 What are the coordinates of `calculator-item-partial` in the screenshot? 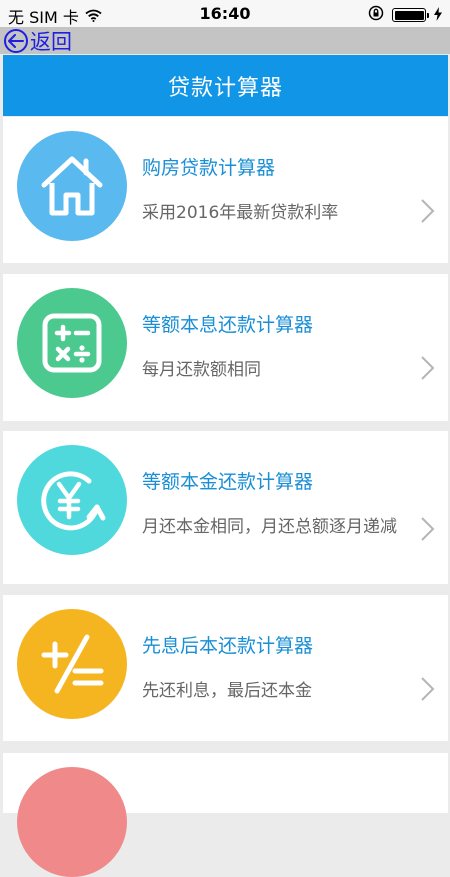 It's located at (225, 815).